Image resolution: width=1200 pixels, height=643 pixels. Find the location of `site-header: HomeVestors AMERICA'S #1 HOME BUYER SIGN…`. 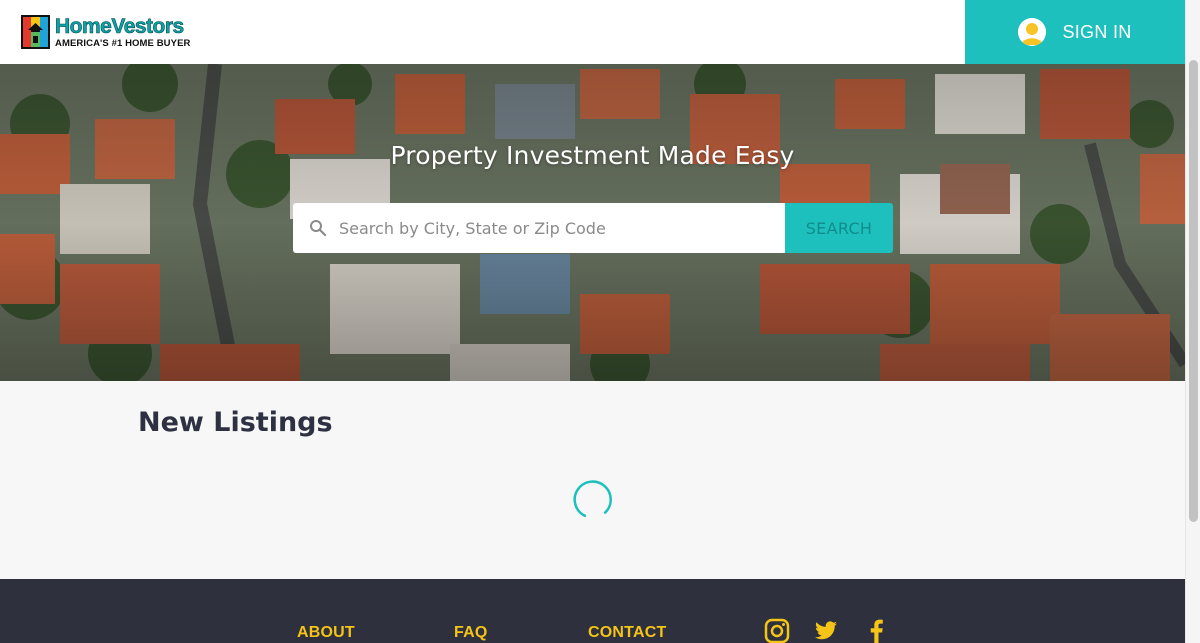

site-header: HomeVestors AMERICA'S #1 HOME BUYER SIGN… is located at coordinates (592, 32).